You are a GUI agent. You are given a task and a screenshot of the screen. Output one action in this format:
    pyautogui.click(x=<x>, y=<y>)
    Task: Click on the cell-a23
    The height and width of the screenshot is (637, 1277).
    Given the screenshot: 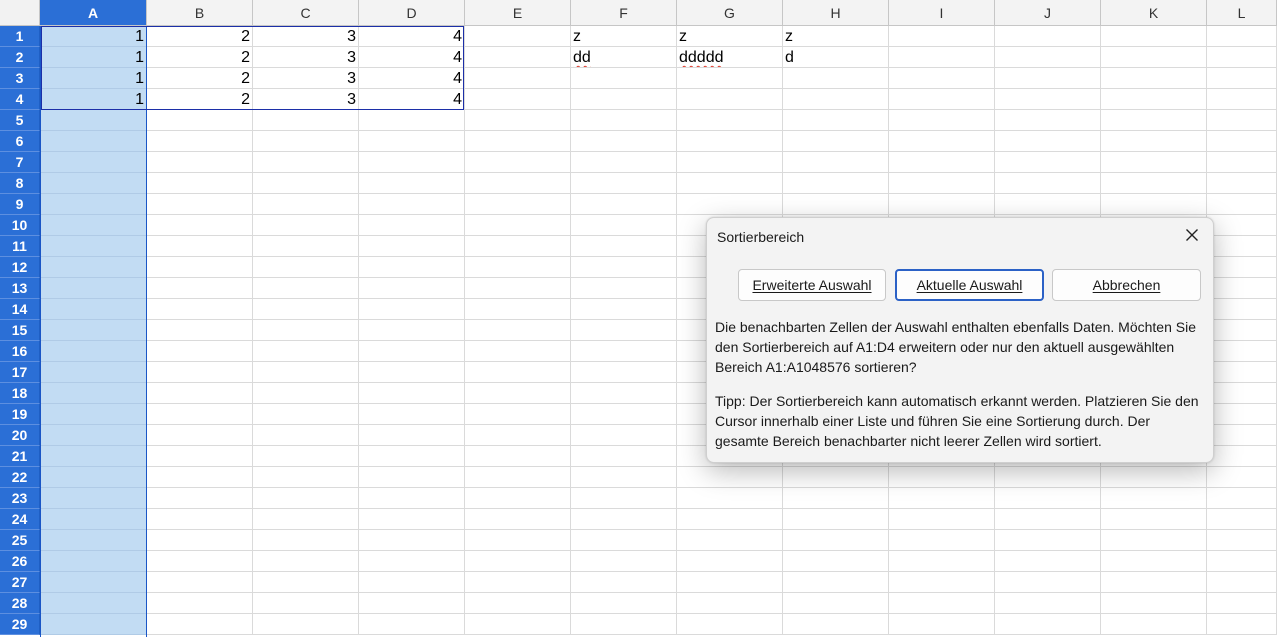 What is the action you would take?
    pyautogui.click(x=94, y=498)
    